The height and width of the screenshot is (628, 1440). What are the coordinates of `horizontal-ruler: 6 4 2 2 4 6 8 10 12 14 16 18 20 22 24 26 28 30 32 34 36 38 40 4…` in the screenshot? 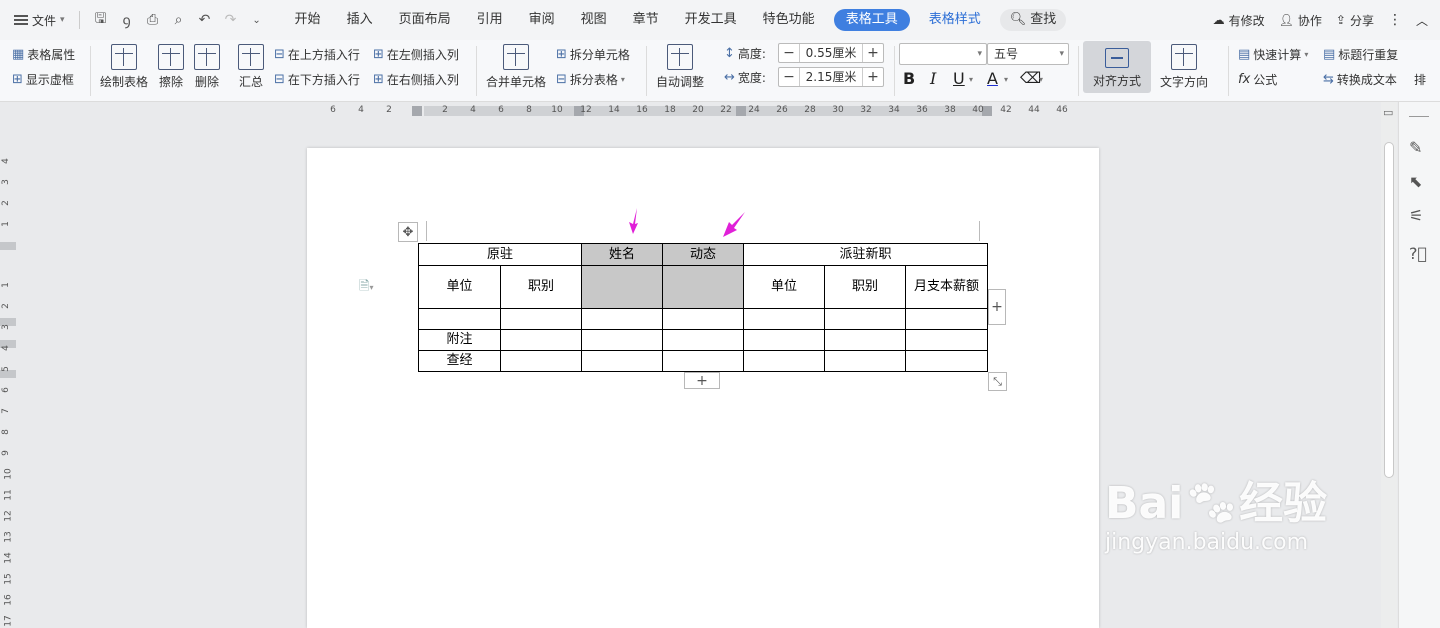 It's located at (690, 111).